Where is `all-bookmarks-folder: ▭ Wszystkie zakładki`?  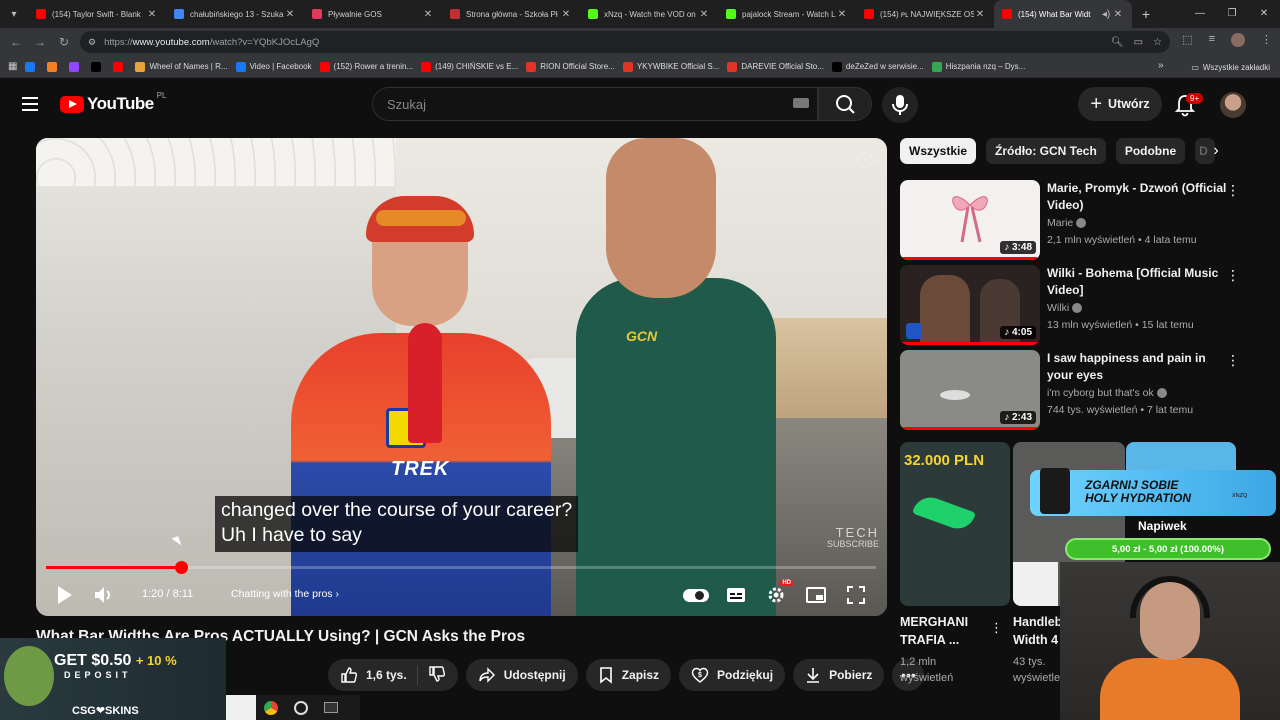
all-bookmarks-folder: ▭ Wszystkie zakładki is located at coordinates (1230, 67).